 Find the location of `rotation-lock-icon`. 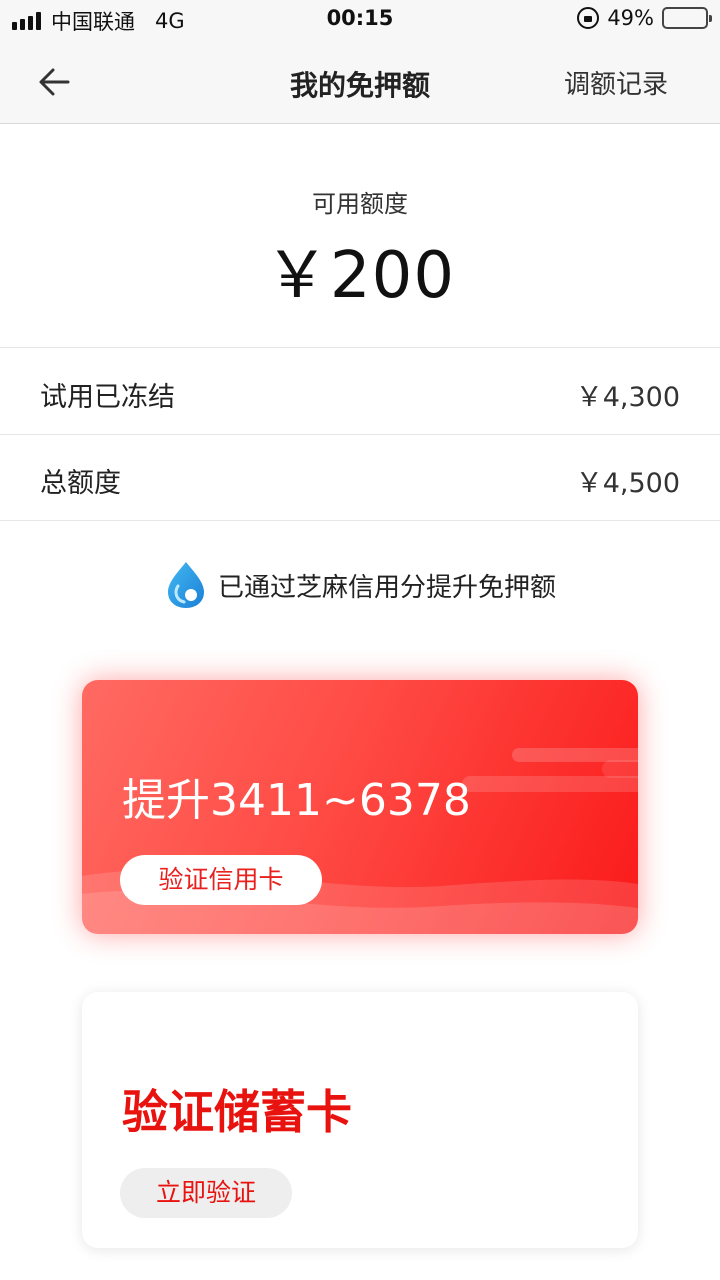

rotation-lock-icon is located at coordinates (588, 18).